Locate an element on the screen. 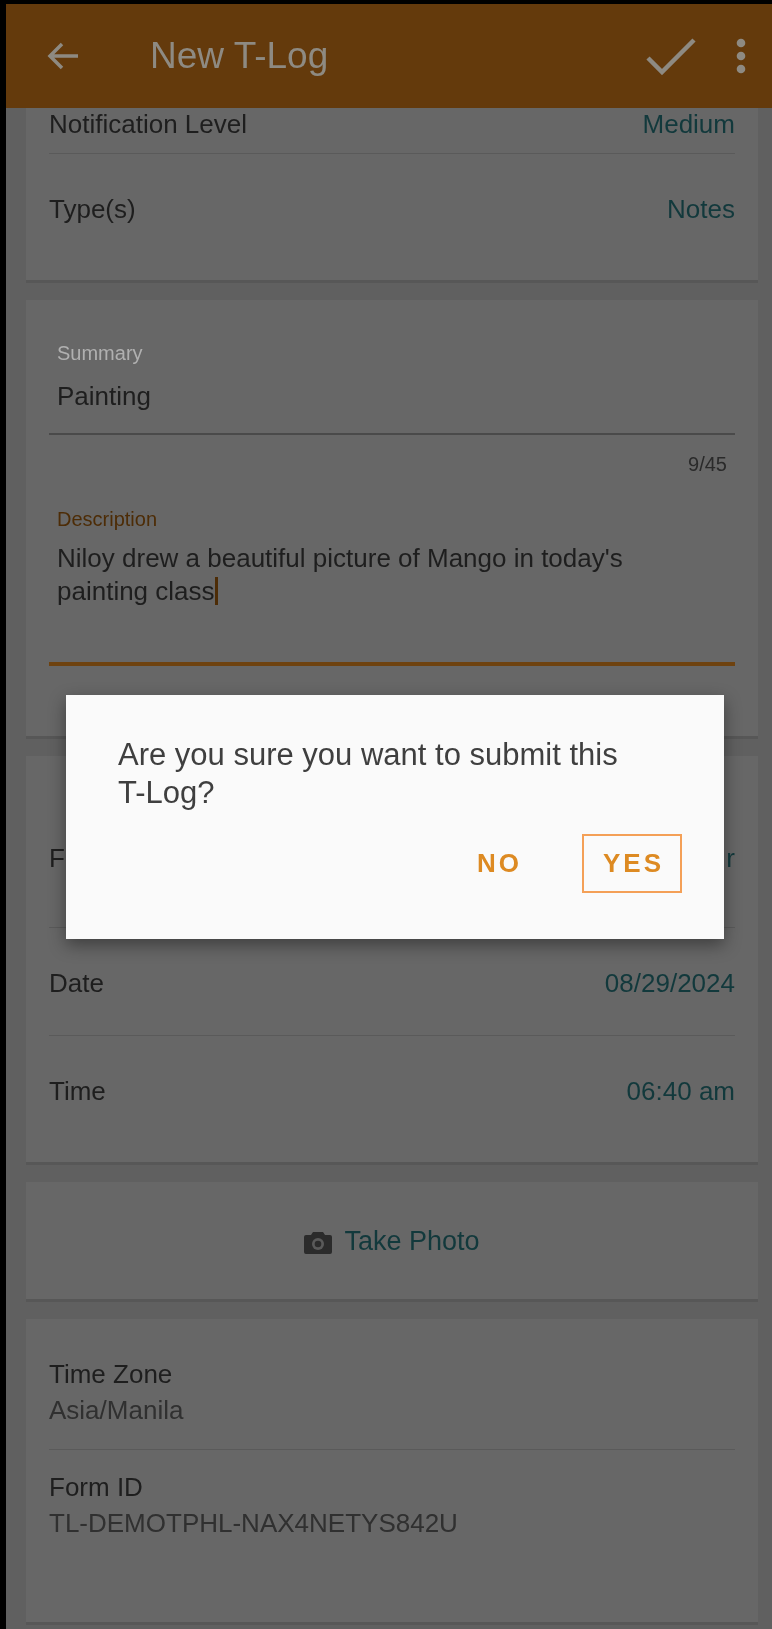  back-arrow-icon is located at coordinates (63, 56).